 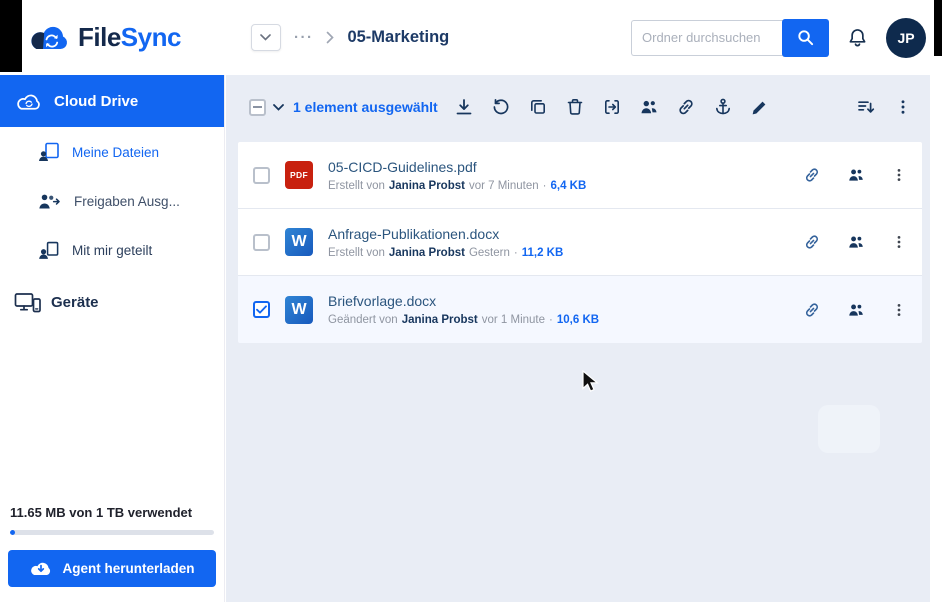 What do you see at coordinates (426, 185) in the screenshot?
I see `meta-author: Janina Probst` at bounding box center [426, 185].